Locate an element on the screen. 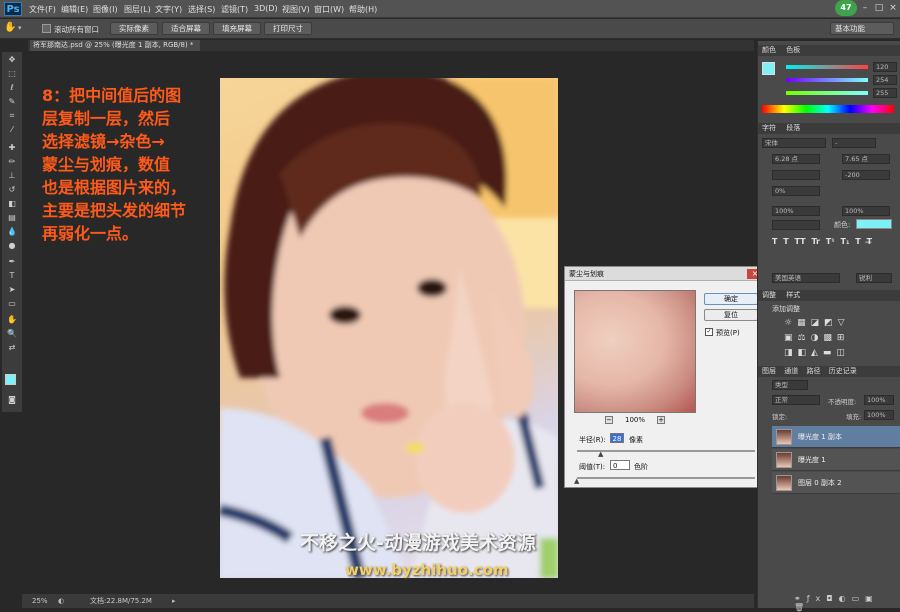  tab-paragraph: 段落 is located at coordinates (793, 128).